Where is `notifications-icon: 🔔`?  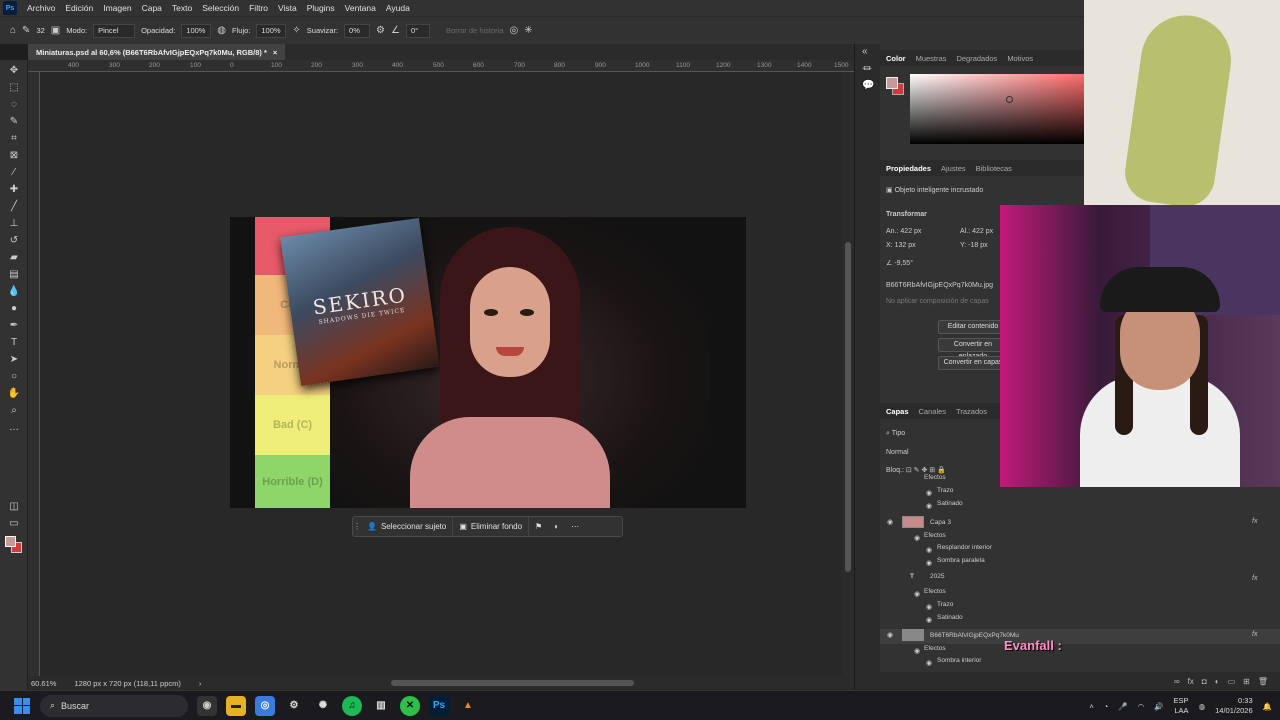
notifications-icon: 🔔 is located at coordinates (1267, 706).